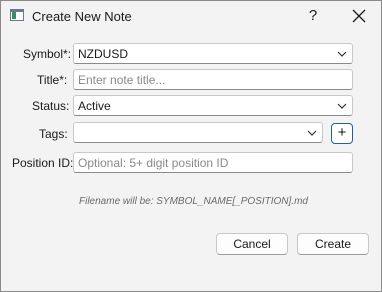 The width and height of the screenshot is (382, 292). Describe the element at coordinates (213, 105) in the screenshot. I see `status-combobox: Active` at that location.